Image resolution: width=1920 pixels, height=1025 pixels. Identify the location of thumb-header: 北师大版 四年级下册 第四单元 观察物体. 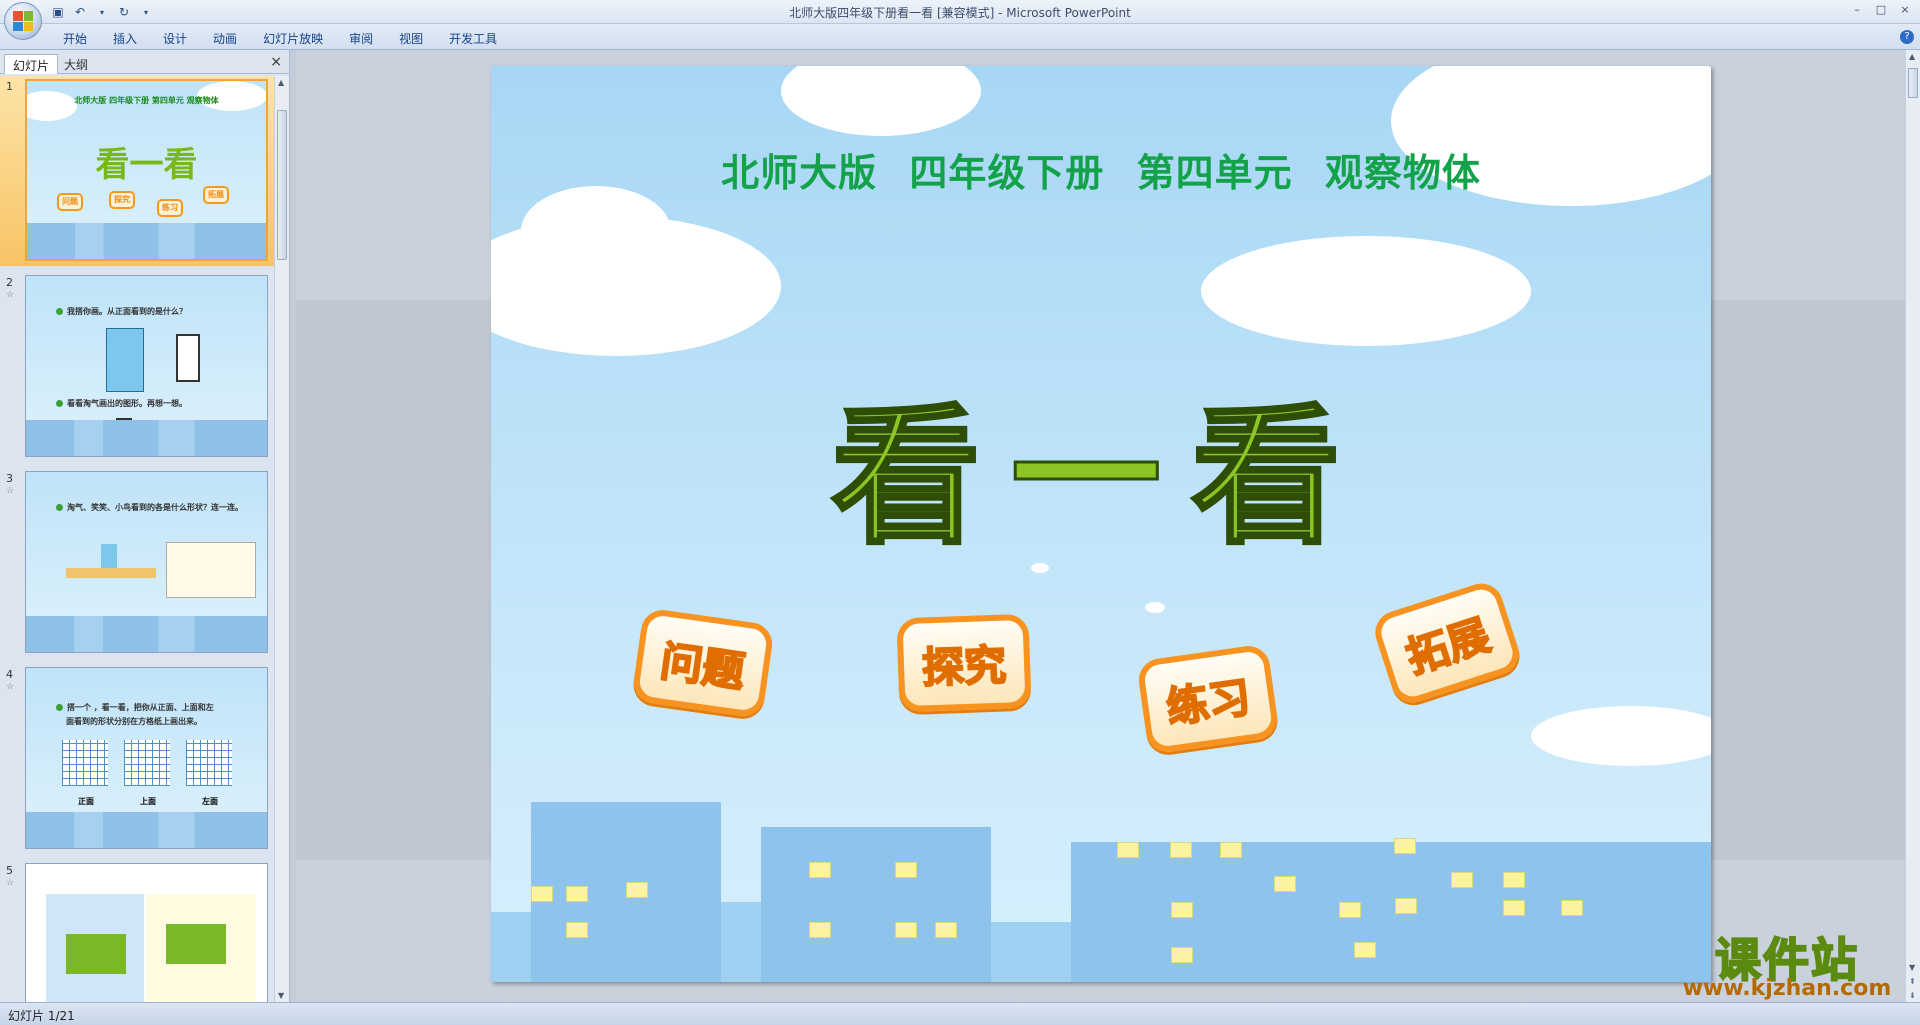
(146, 100).